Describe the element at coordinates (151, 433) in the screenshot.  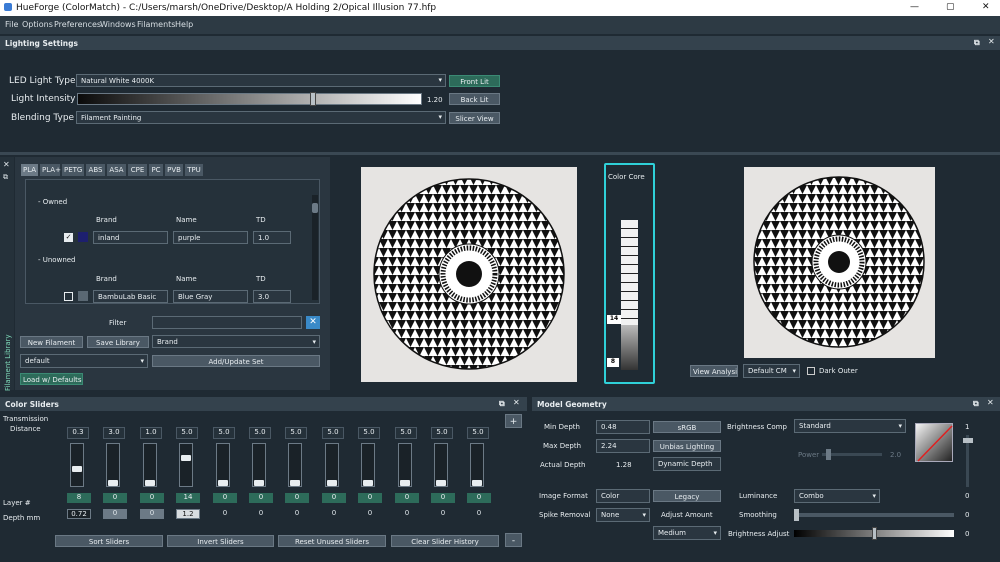
I see `td-input: 1.0` at that location.